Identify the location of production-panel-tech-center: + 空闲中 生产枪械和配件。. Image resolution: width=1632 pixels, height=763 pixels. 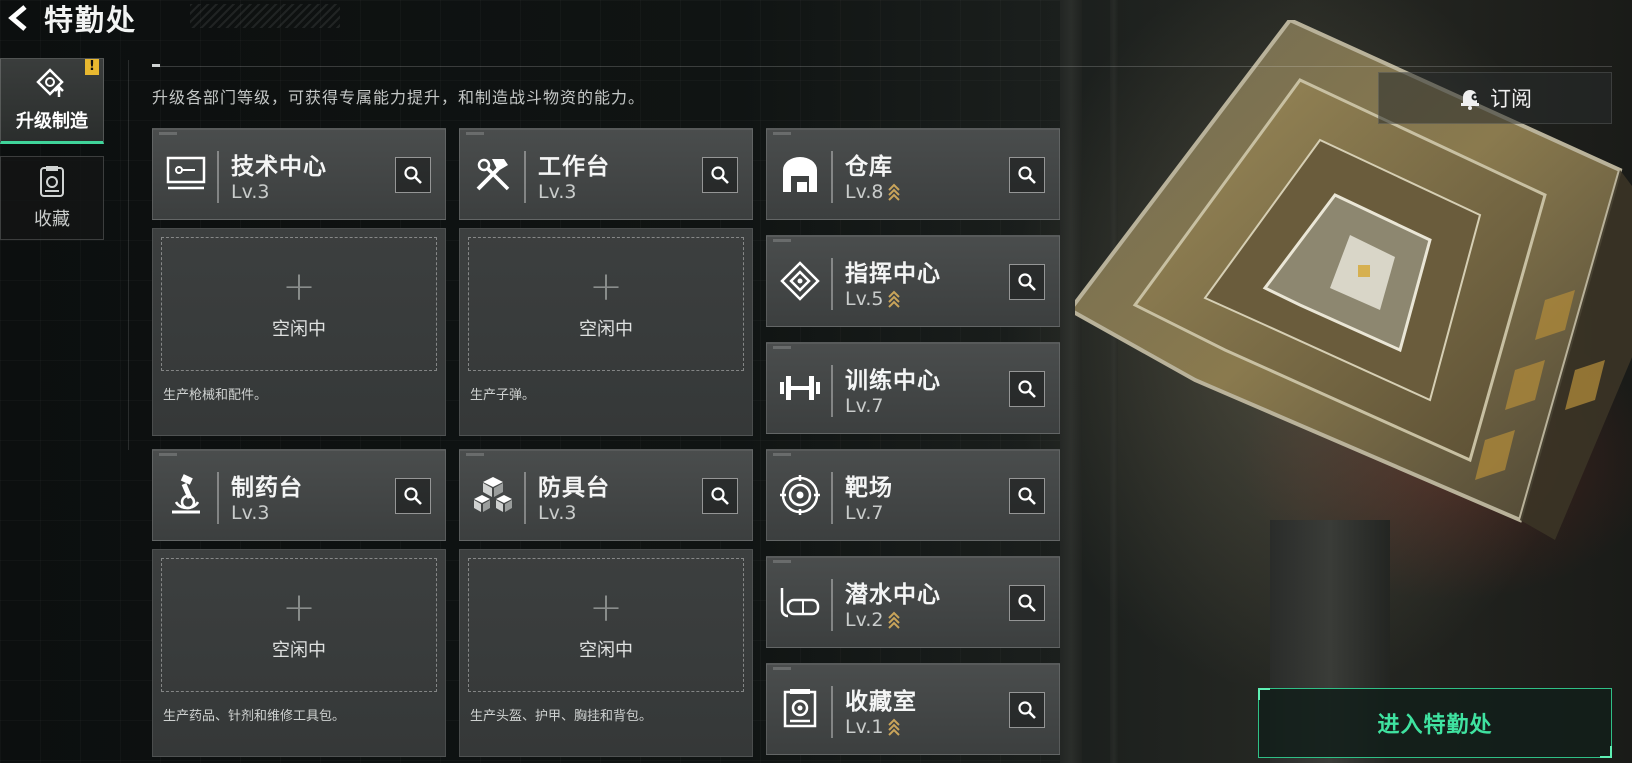
(299, 332).